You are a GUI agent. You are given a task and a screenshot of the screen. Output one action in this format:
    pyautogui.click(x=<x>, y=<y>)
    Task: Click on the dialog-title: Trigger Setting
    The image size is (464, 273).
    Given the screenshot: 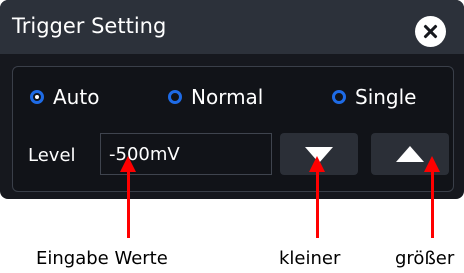 What is the action you would take?
    pyautogui.click(x=89, y=26)
    